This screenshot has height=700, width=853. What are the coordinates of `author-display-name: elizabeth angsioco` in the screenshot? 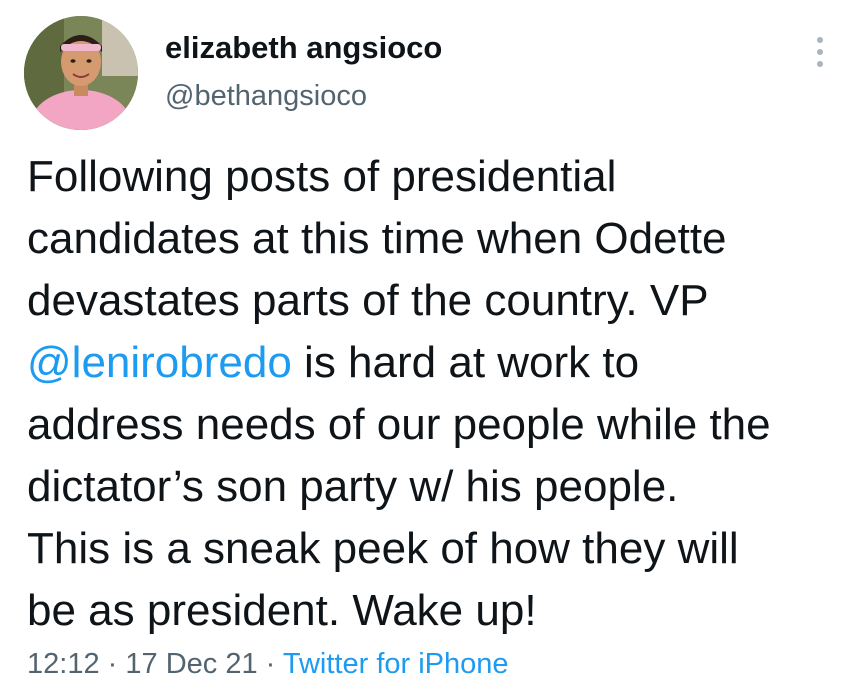 It's located at (303, 48).